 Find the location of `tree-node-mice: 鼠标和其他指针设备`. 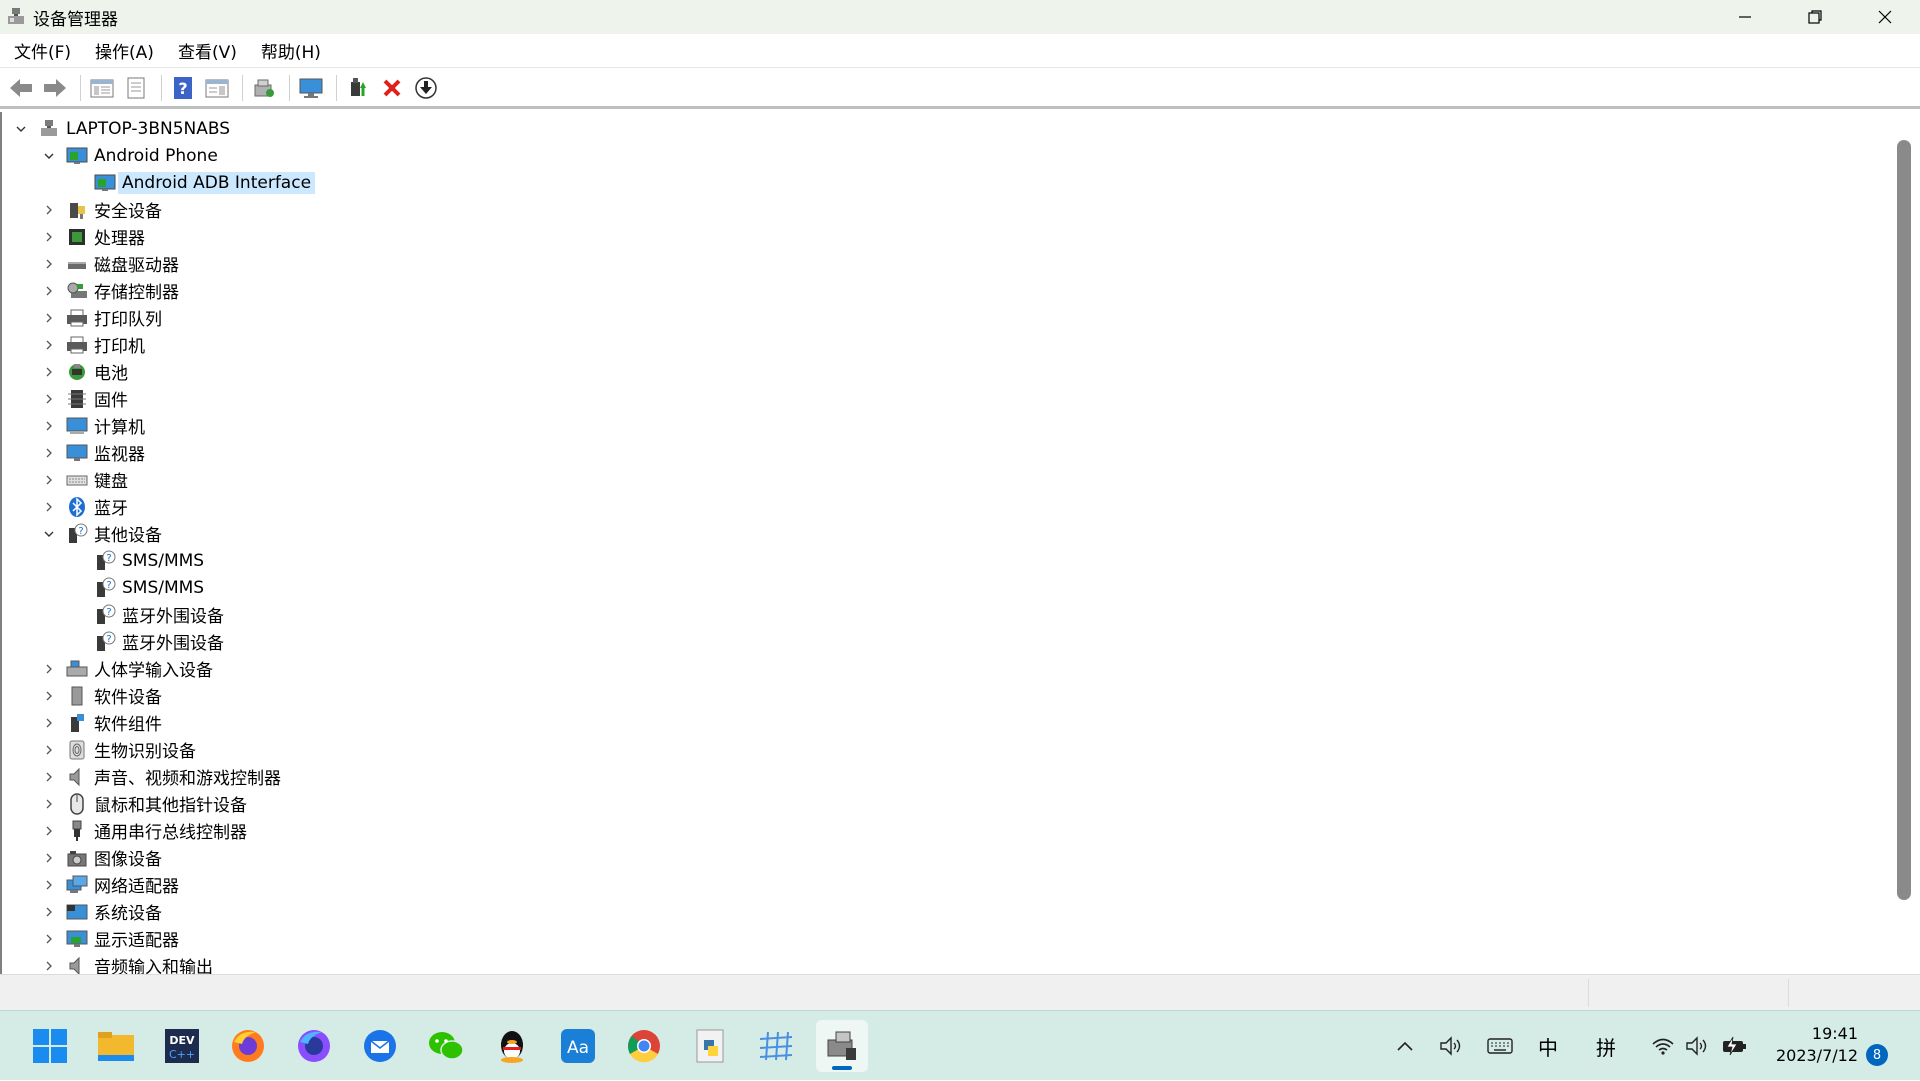

tree-node-mice: 鼠标和其他指针设备 is located at coordinates (143, 803).